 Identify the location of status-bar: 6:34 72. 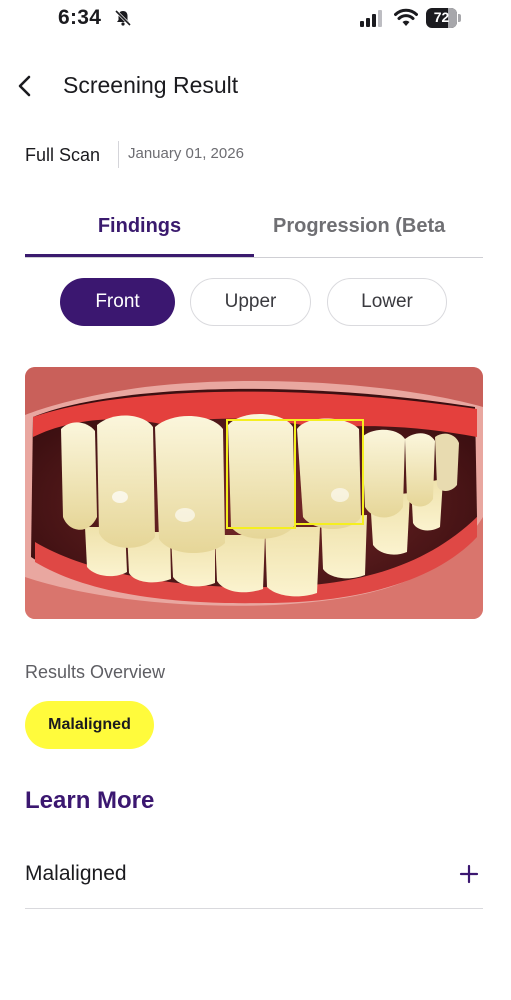
(255, 20).